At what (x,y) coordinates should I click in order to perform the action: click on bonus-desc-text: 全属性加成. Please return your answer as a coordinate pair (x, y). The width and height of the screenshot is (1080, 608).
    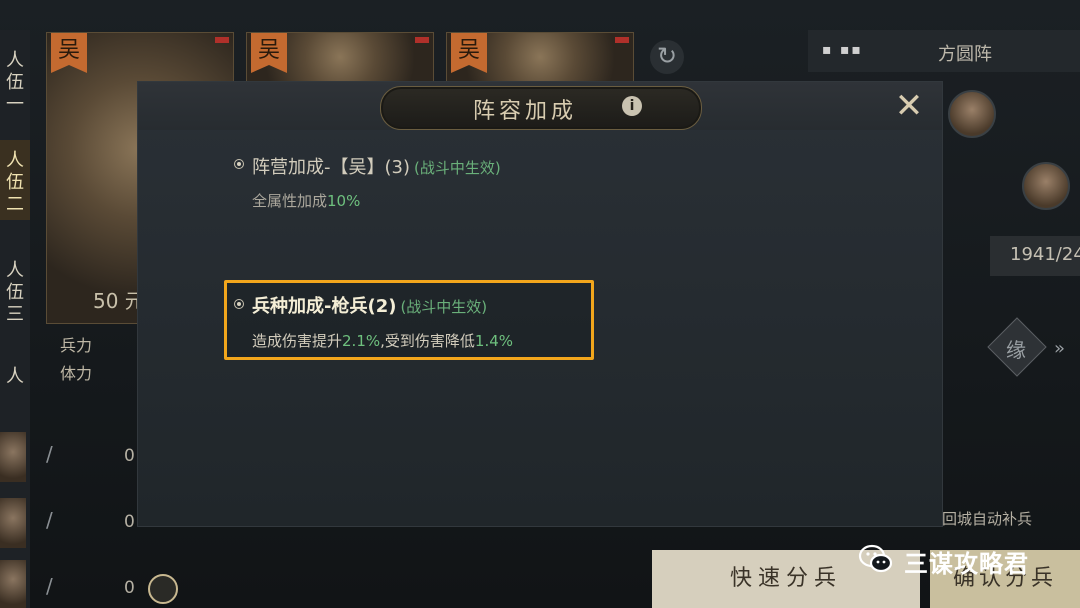
    Looking at the image, I should click on (290, 201).